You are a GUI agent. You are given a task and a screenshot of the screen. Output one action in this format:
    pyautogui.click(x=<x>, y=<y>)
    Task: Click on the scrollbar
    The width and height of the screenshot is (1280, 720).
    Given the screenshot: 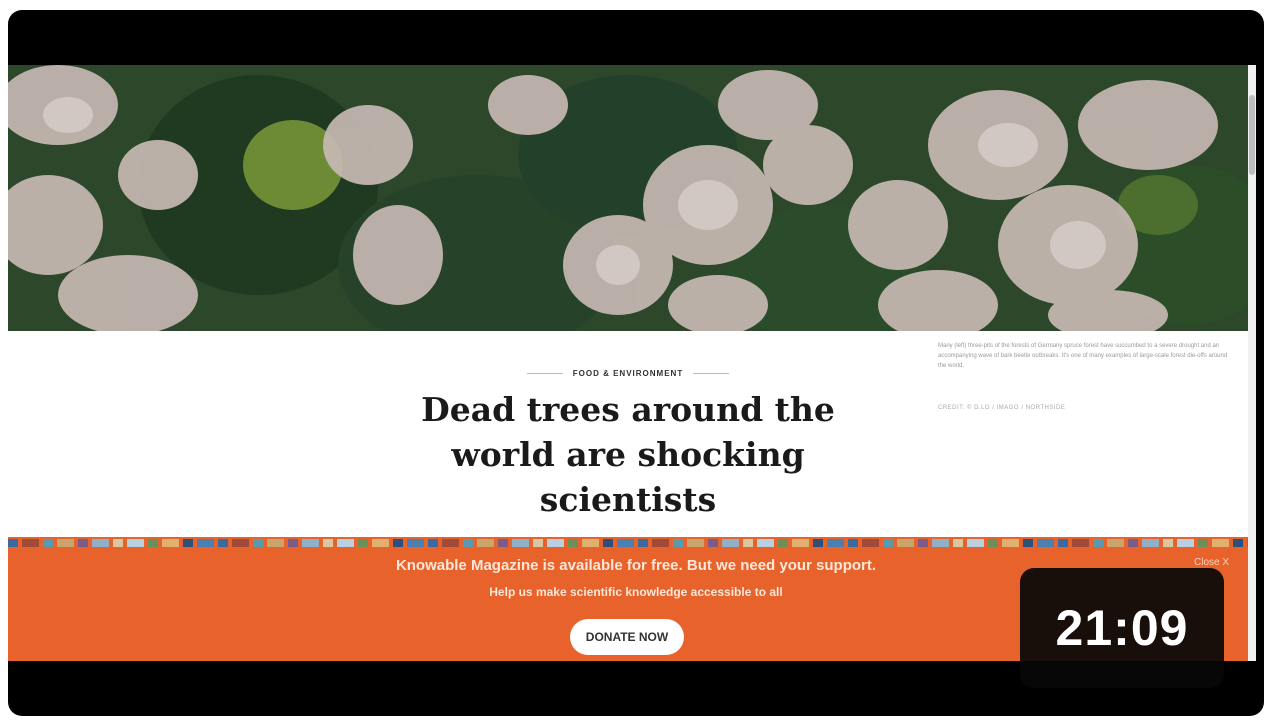 What is the action you would take?
    pyautogui.click(x=1252, y=363)
    